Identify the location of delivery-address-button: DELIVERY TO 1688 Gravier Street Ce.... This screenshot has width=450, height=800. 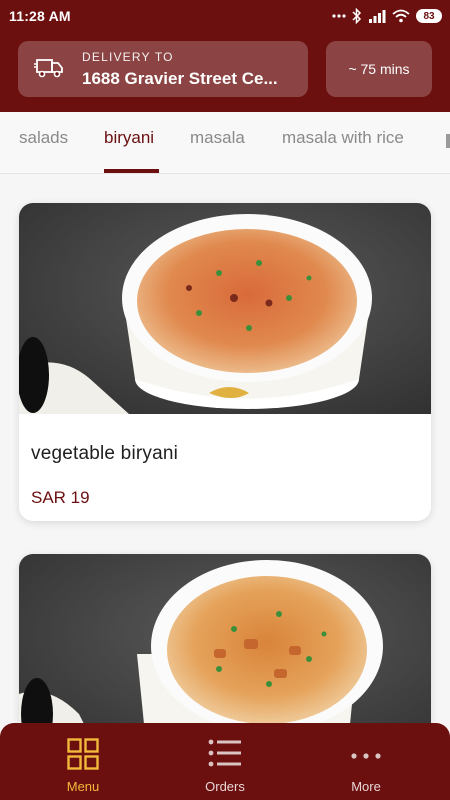
(163, 69).